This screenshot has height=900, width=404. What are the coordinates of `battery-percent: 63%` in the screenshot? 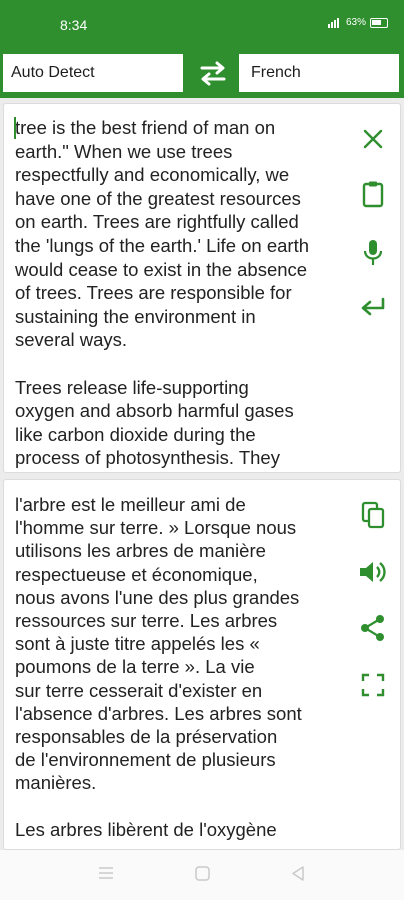 It's located at (355, 22).